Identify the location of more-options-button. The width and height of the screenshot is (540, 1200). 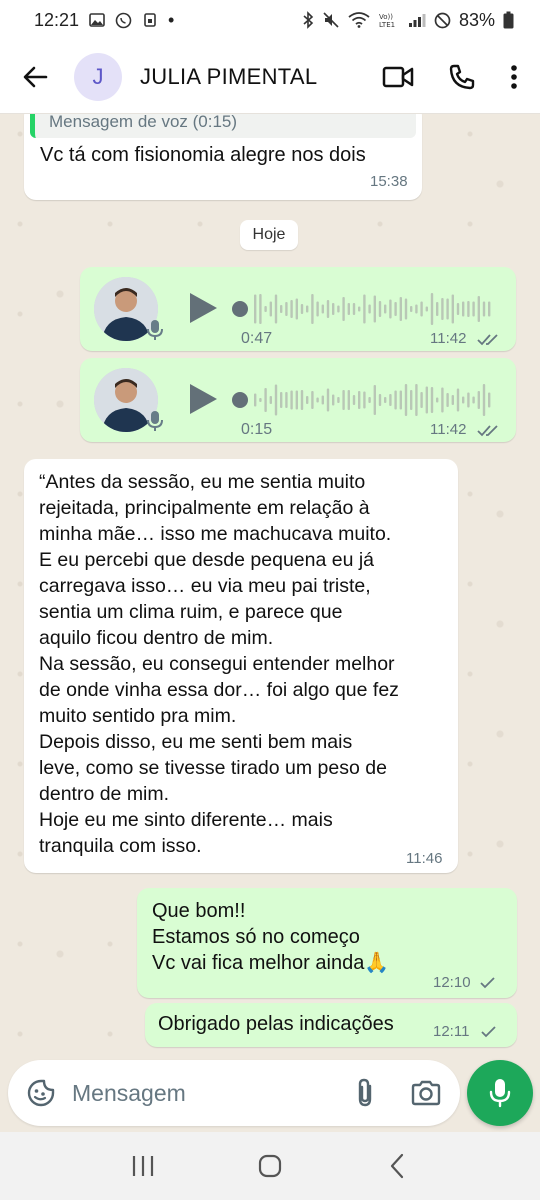
(514, 77).